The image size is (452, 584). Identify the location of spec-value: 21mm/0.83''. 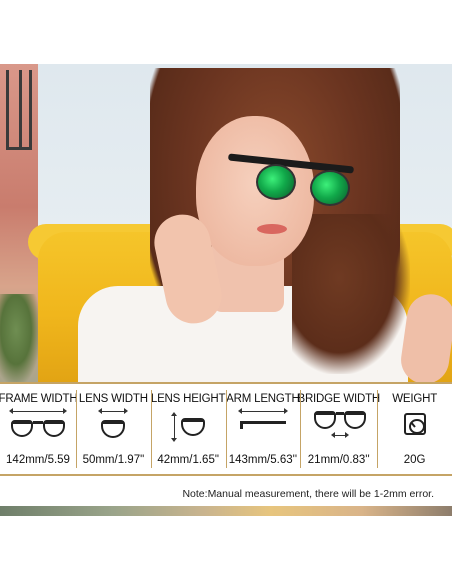
(338, 460).